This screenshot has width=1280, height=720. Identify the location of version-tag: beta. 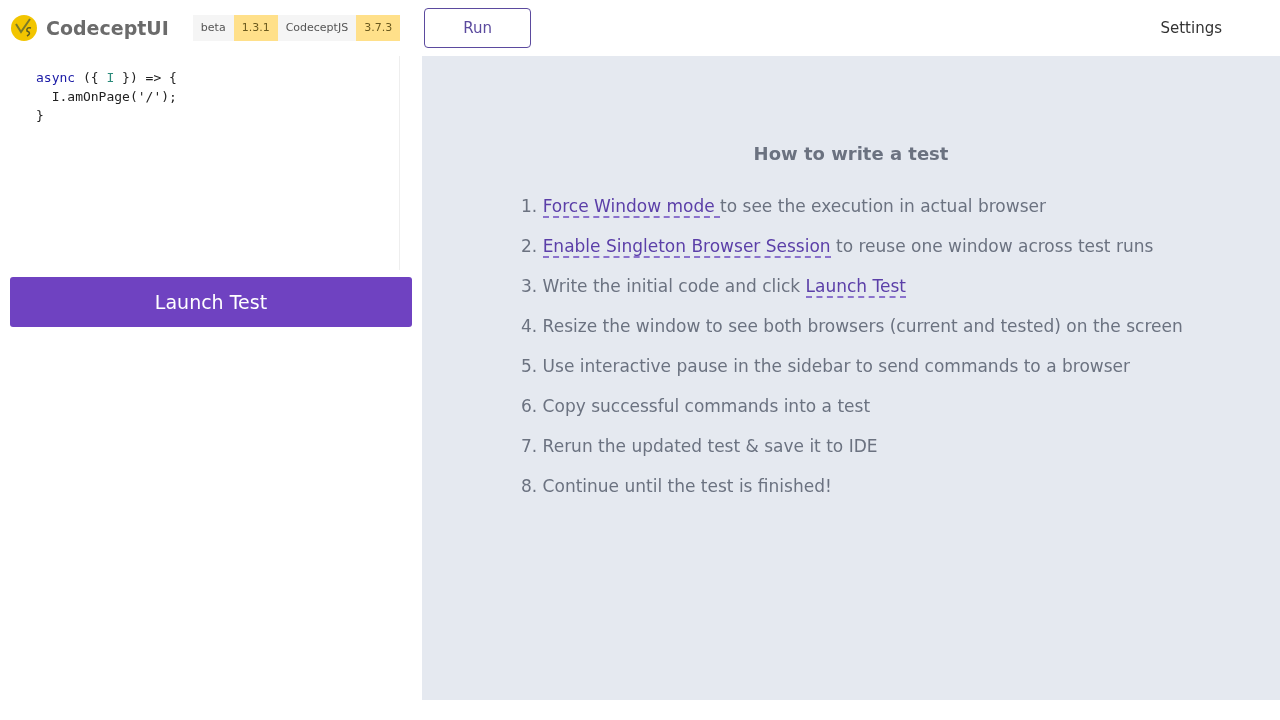
(213, 28).